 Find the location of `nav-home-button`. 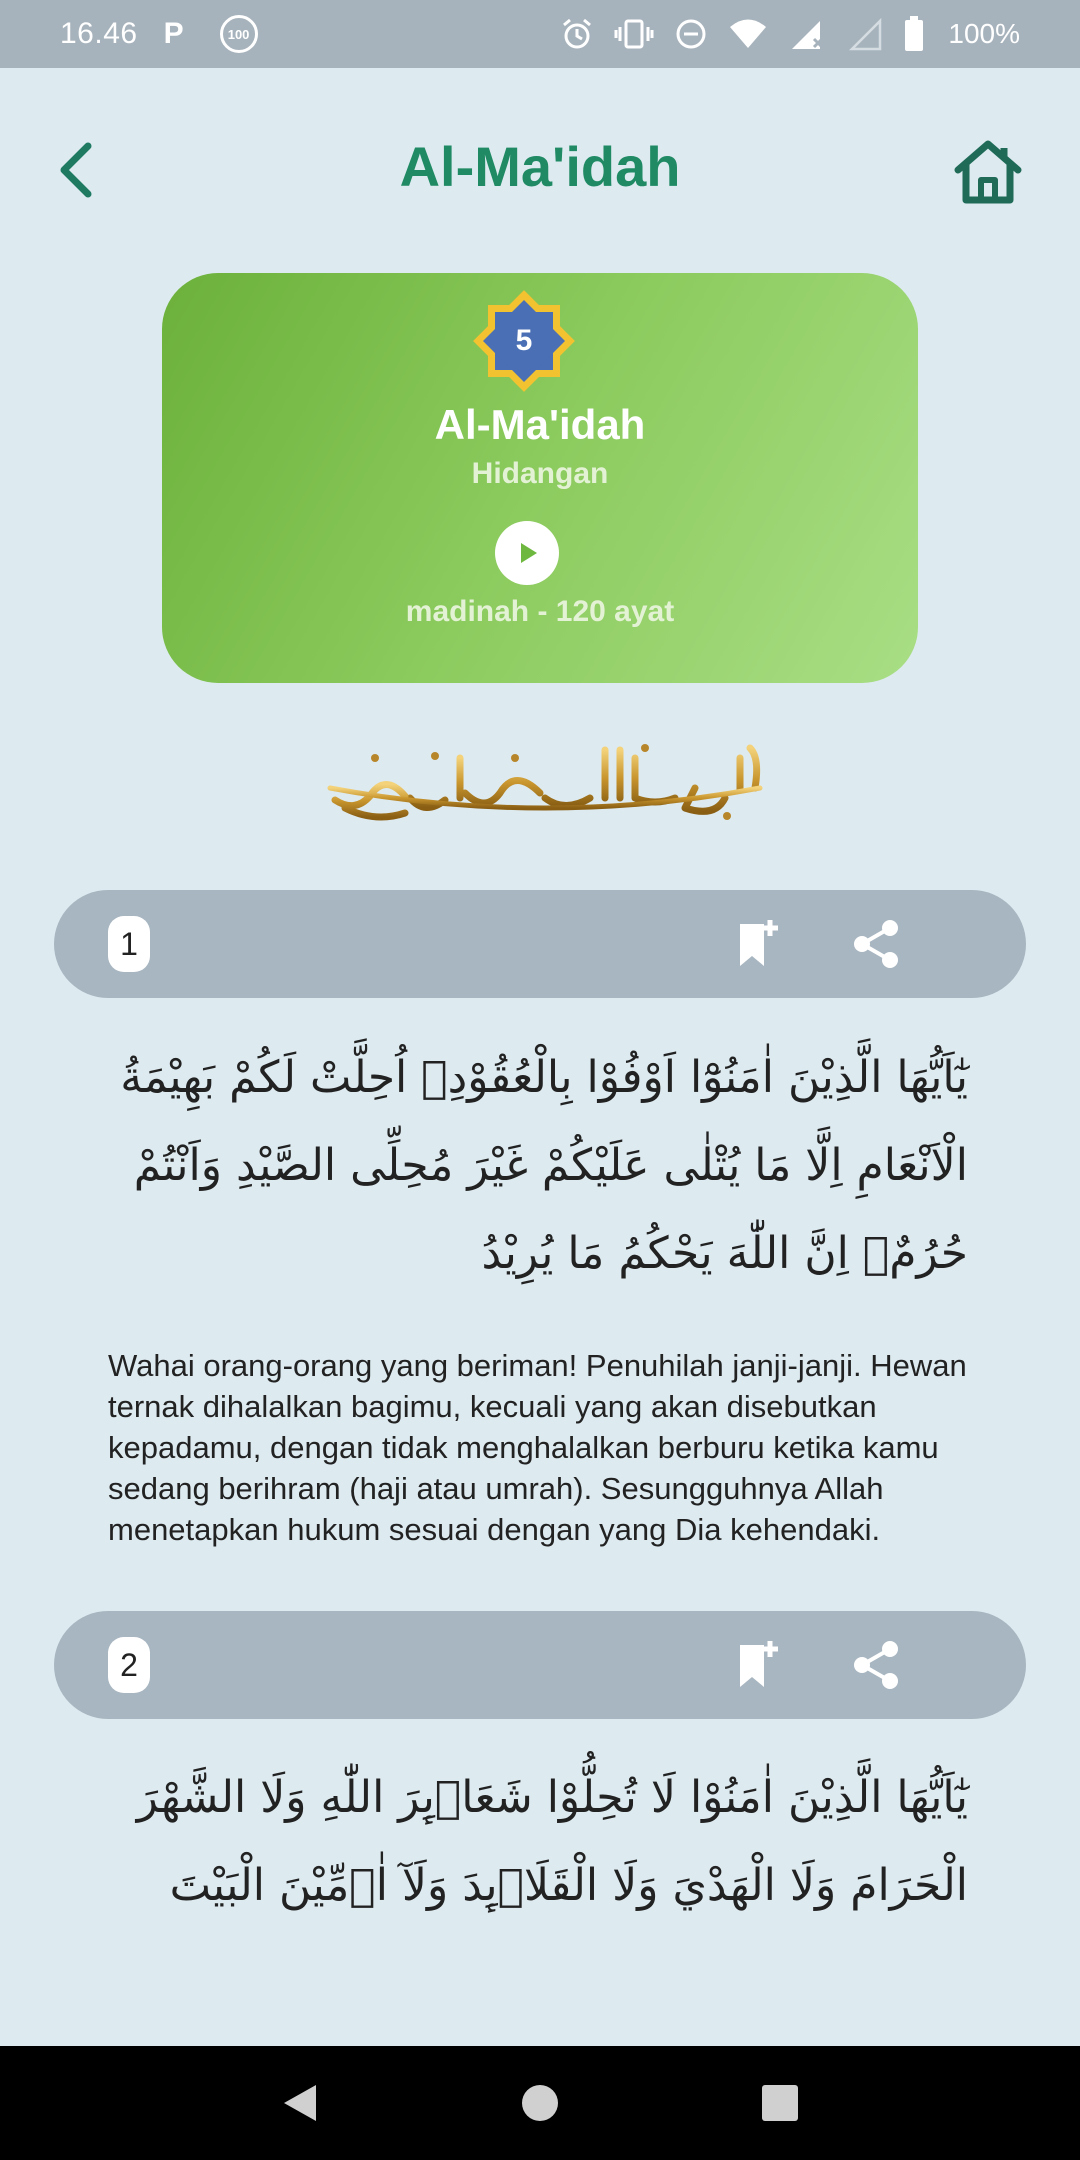

nav-home-button is located at coordinates (540, 2103).